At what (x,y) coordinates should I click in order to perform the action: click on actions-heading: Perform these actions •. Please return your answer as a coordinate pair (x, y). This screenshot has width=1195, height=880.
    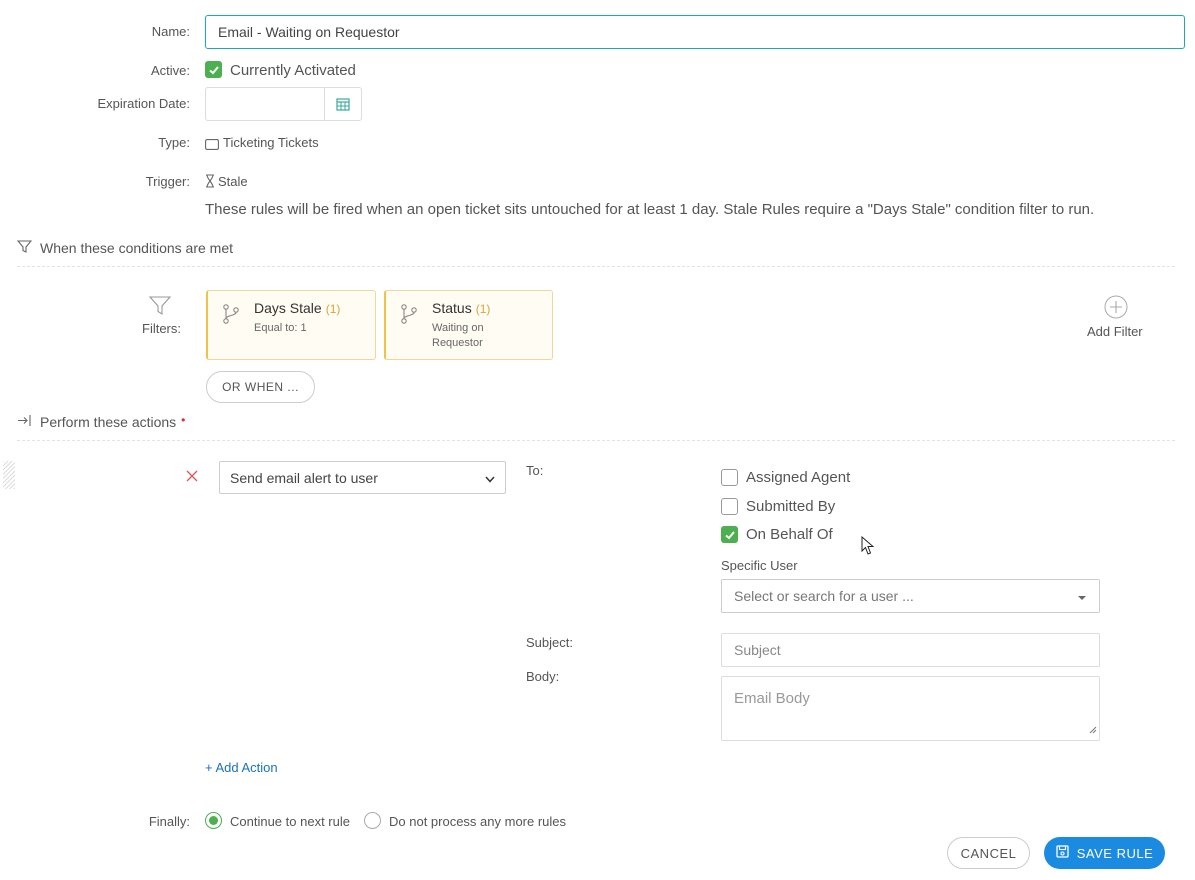
    Looking at the image, I should click on (101, 421).